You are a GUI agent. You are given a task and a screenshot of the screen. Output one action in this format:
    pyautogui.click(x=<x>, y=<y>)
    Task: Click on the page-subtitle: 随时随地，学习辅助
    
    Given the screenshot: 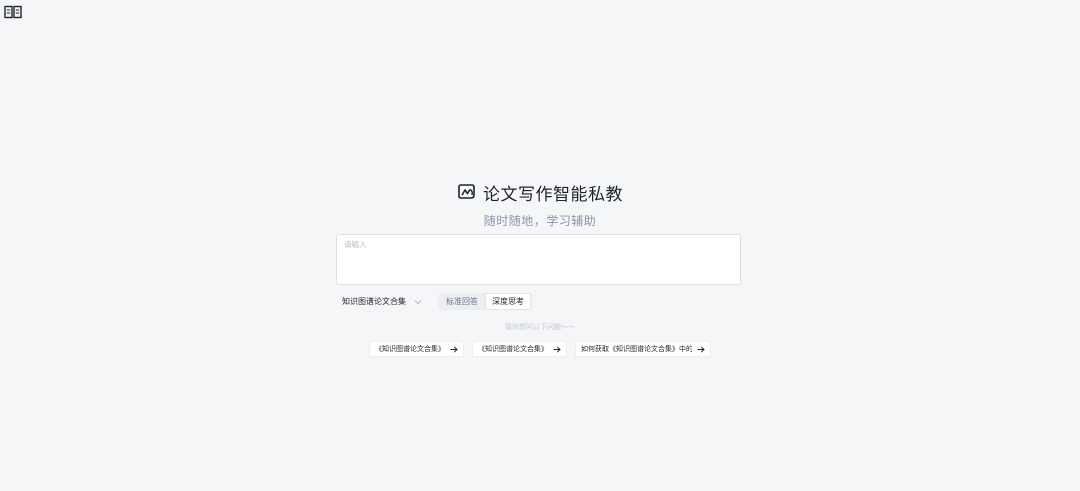 What is the action you would take?
    pyautogui.click(x=540, y=221)
    